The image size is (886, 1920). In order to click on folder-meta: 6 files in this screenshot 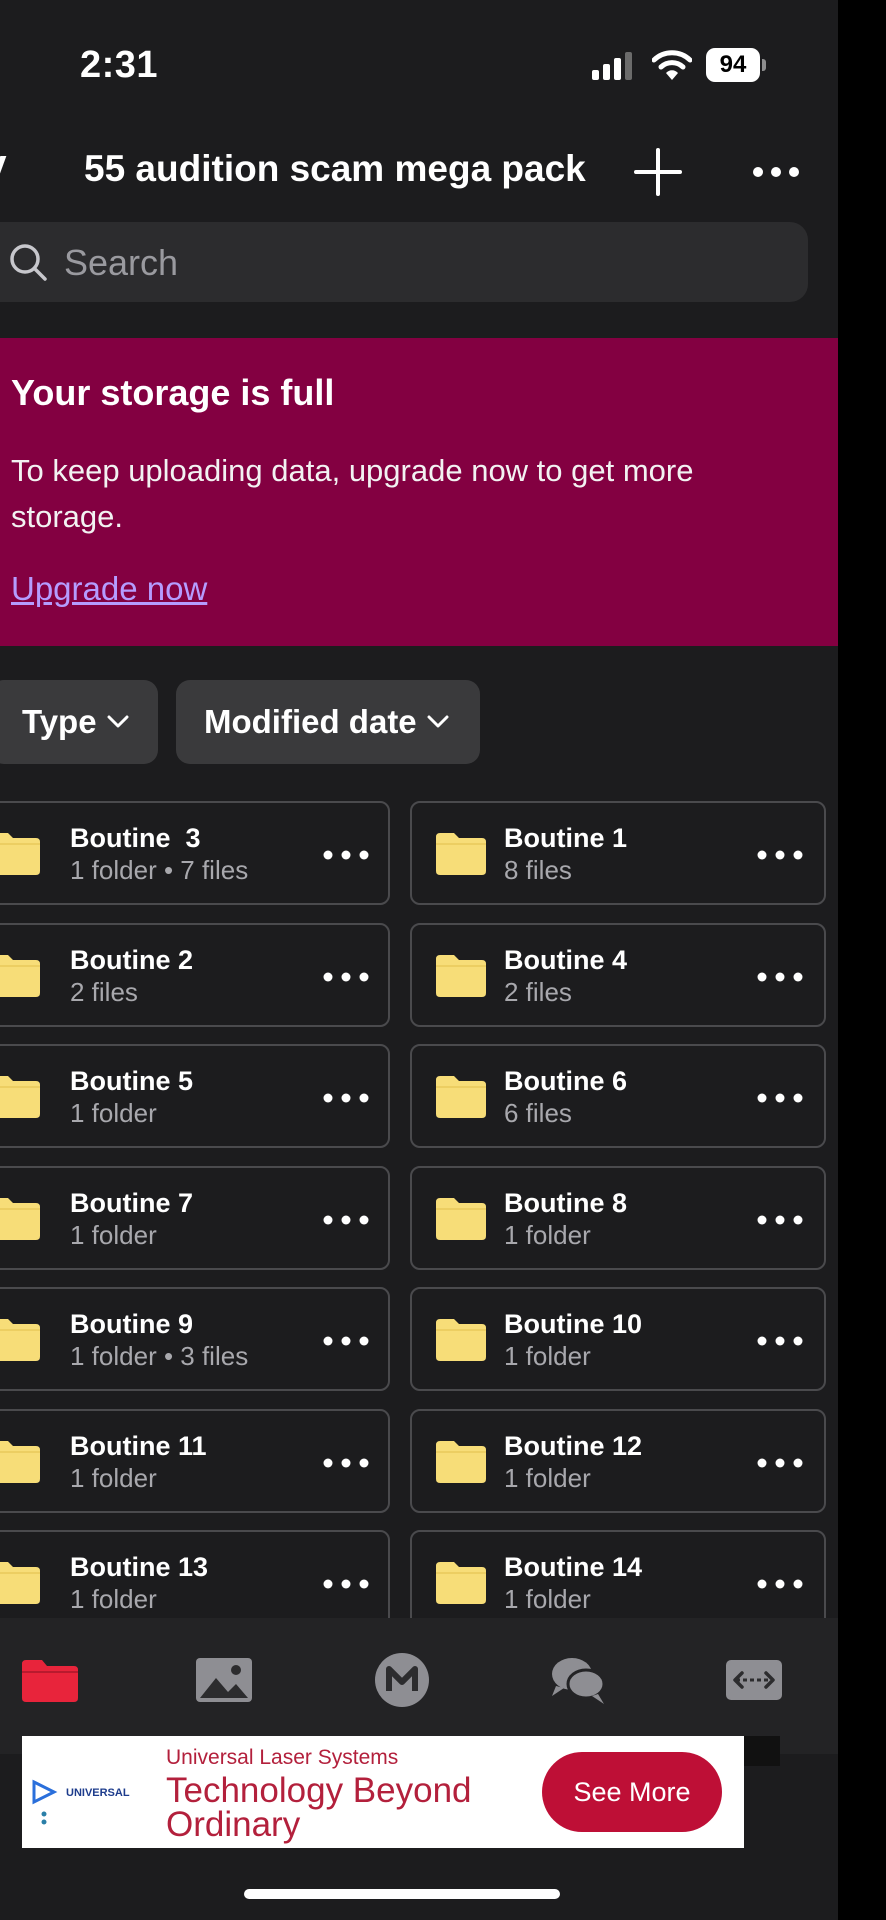, I will do `click(538, 1113)`.